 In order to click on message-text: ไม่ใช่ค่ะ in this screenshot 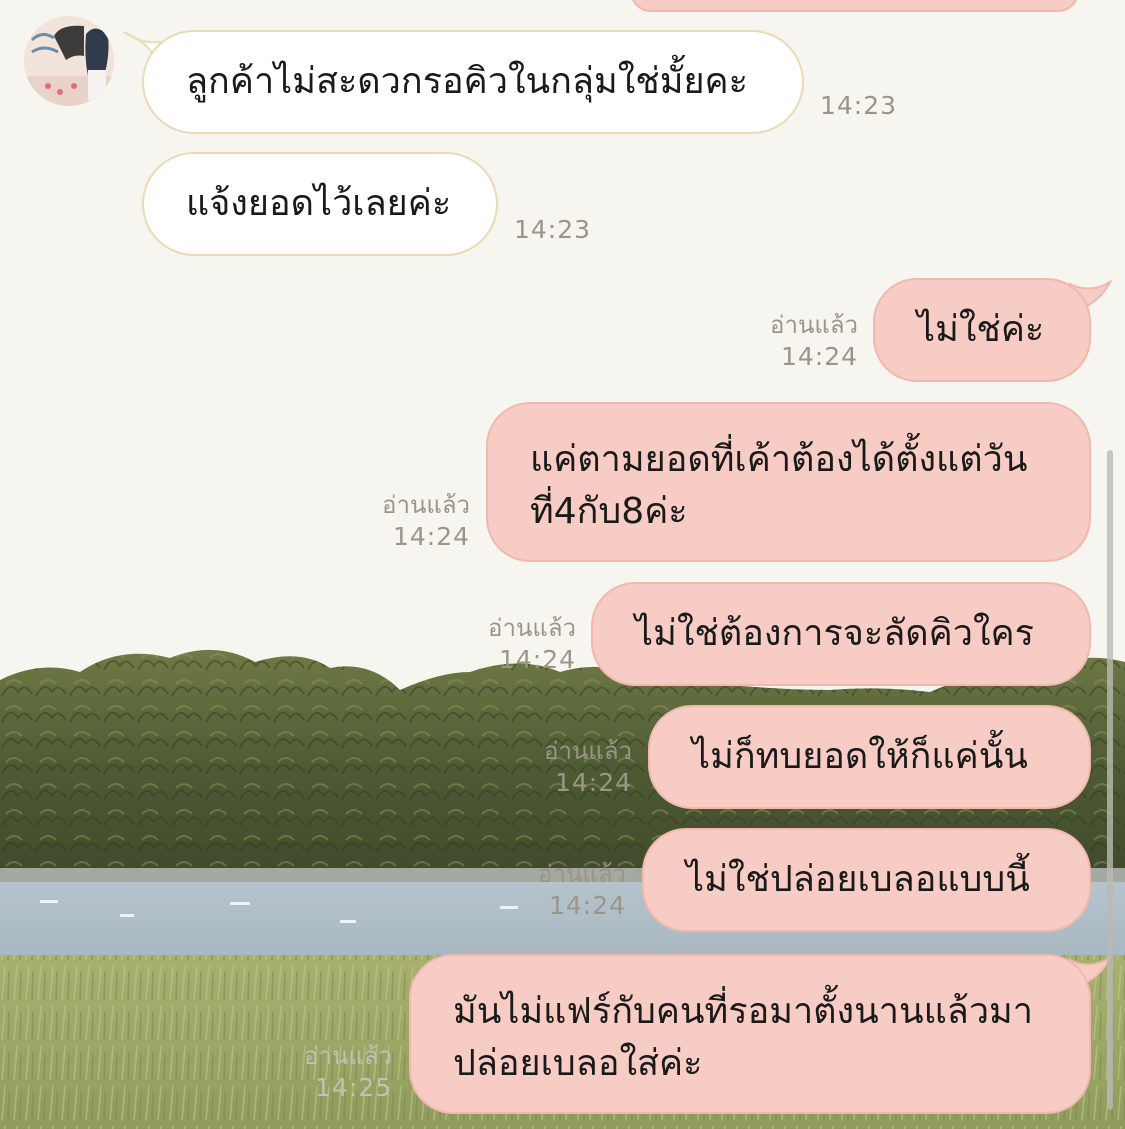, I will do `click(981, 329)`.